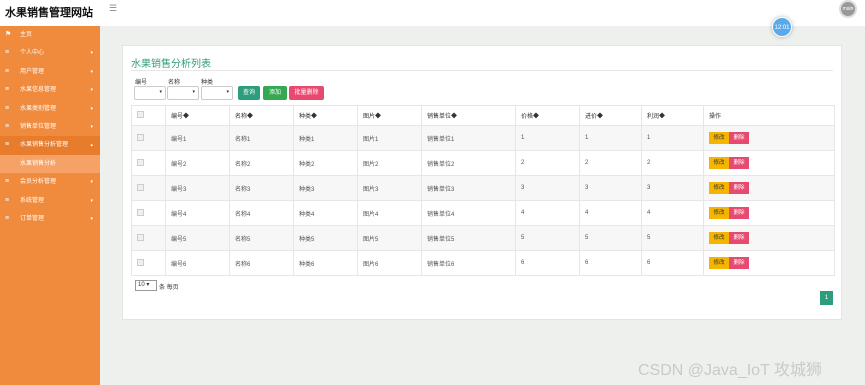 The image size is (865, 385). Describe the element at coordinates (197, 115) in the screenshot. I see `column-header: 编号◆` at that location.